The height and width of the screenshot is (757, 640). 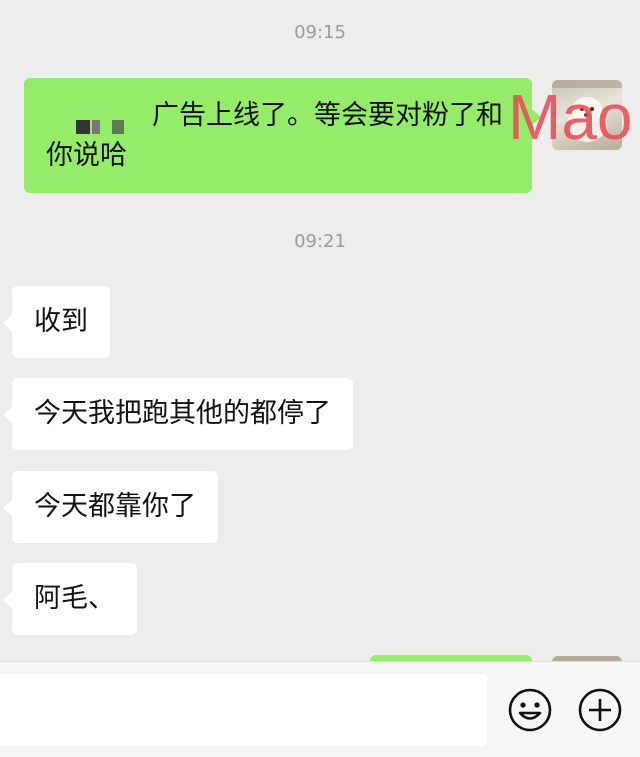 I want to click on incoming-message-bubble: 收到, so click(x=56, y=322).